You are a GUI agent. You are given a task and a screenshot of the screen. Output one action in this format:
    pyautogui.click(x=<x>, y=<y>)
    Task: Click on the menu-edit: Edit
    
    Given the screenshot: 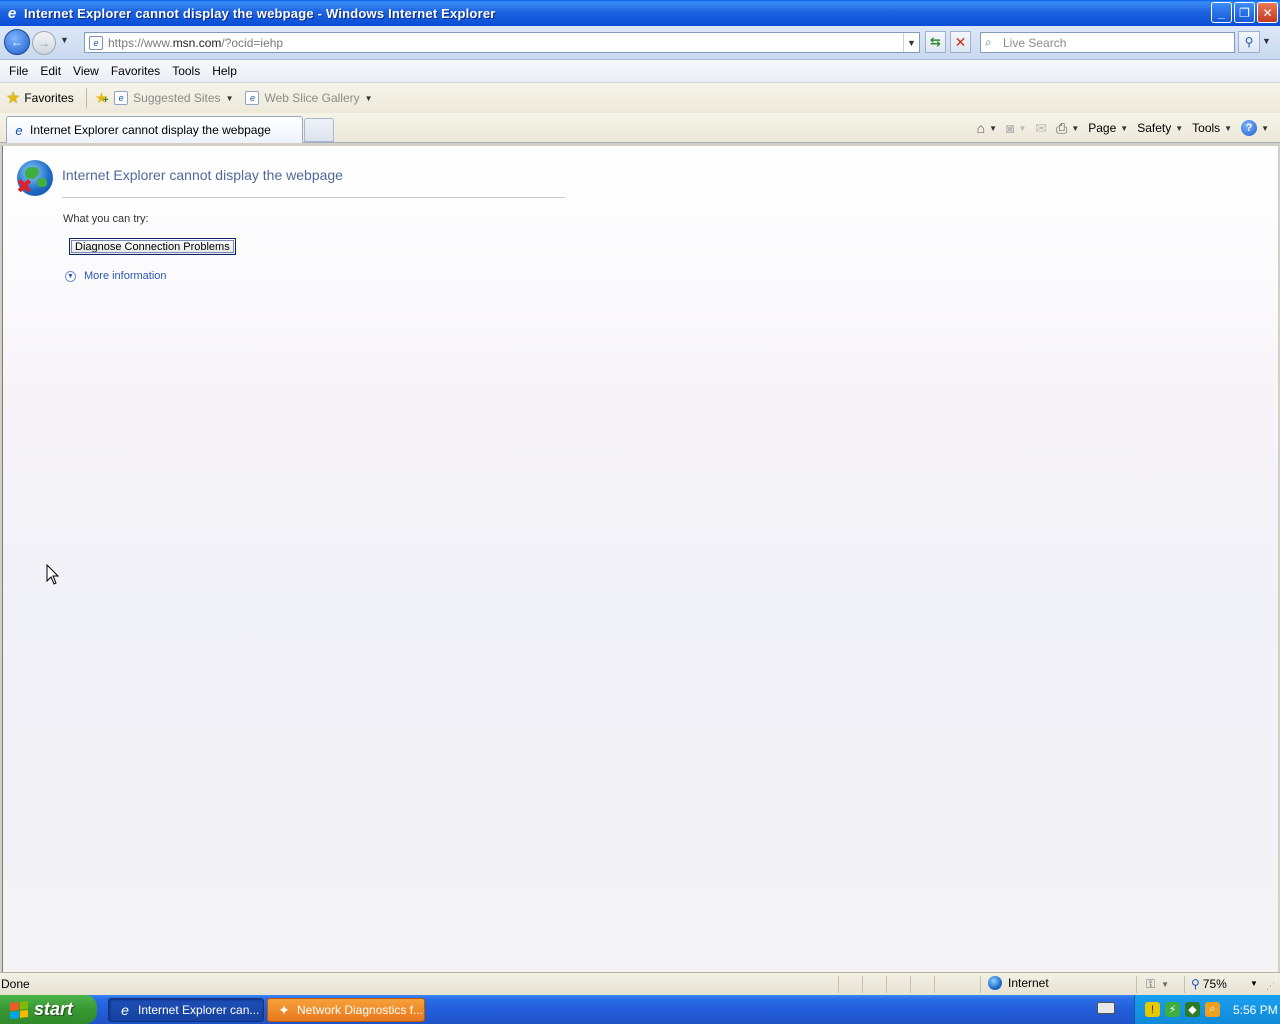 What is the action you would take?
    pyautogui.click(x=50, y=71)
    